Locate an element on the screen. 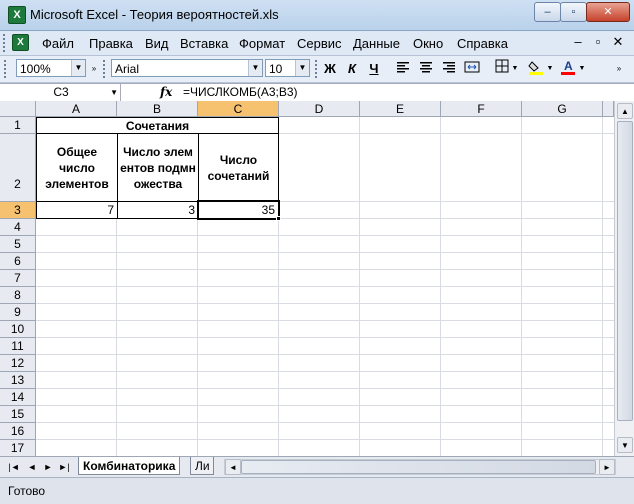 Image resolution: width=634 pixels, height=504 pixels. prev-sheet-icon: ◄ is located at coordinates (32, 467).